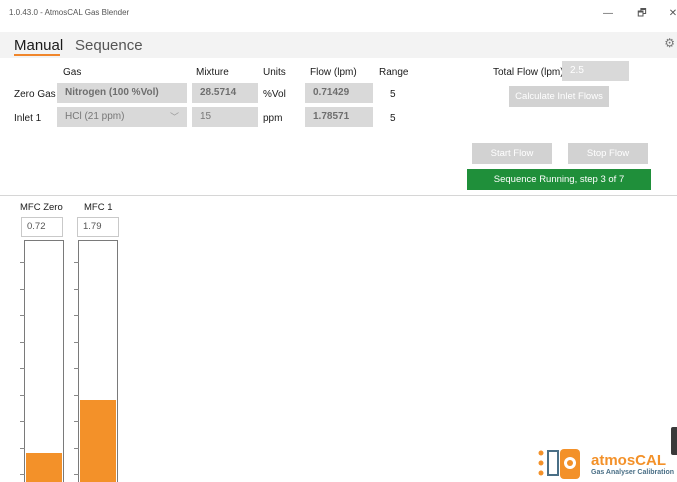 The height and width of the screenshot is (482, 677). Describe the element at coordinates (98, 441) in the screenshot. I see `mfc-1-gauge-fill` at that location.